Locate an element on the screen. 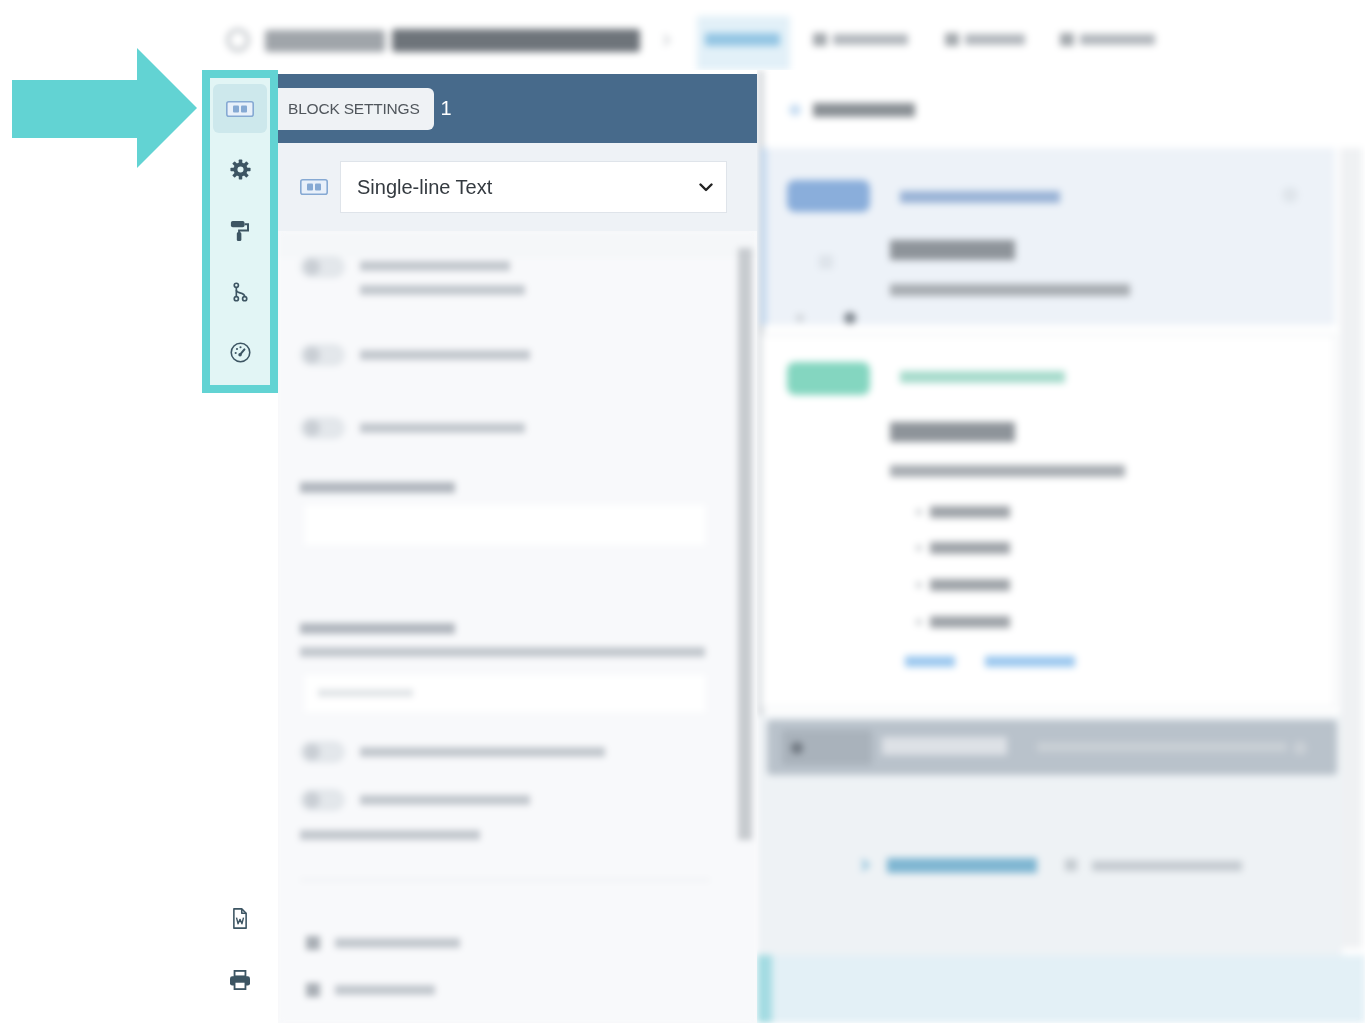  paint-roller-icon is located at coordinates (240, 230).